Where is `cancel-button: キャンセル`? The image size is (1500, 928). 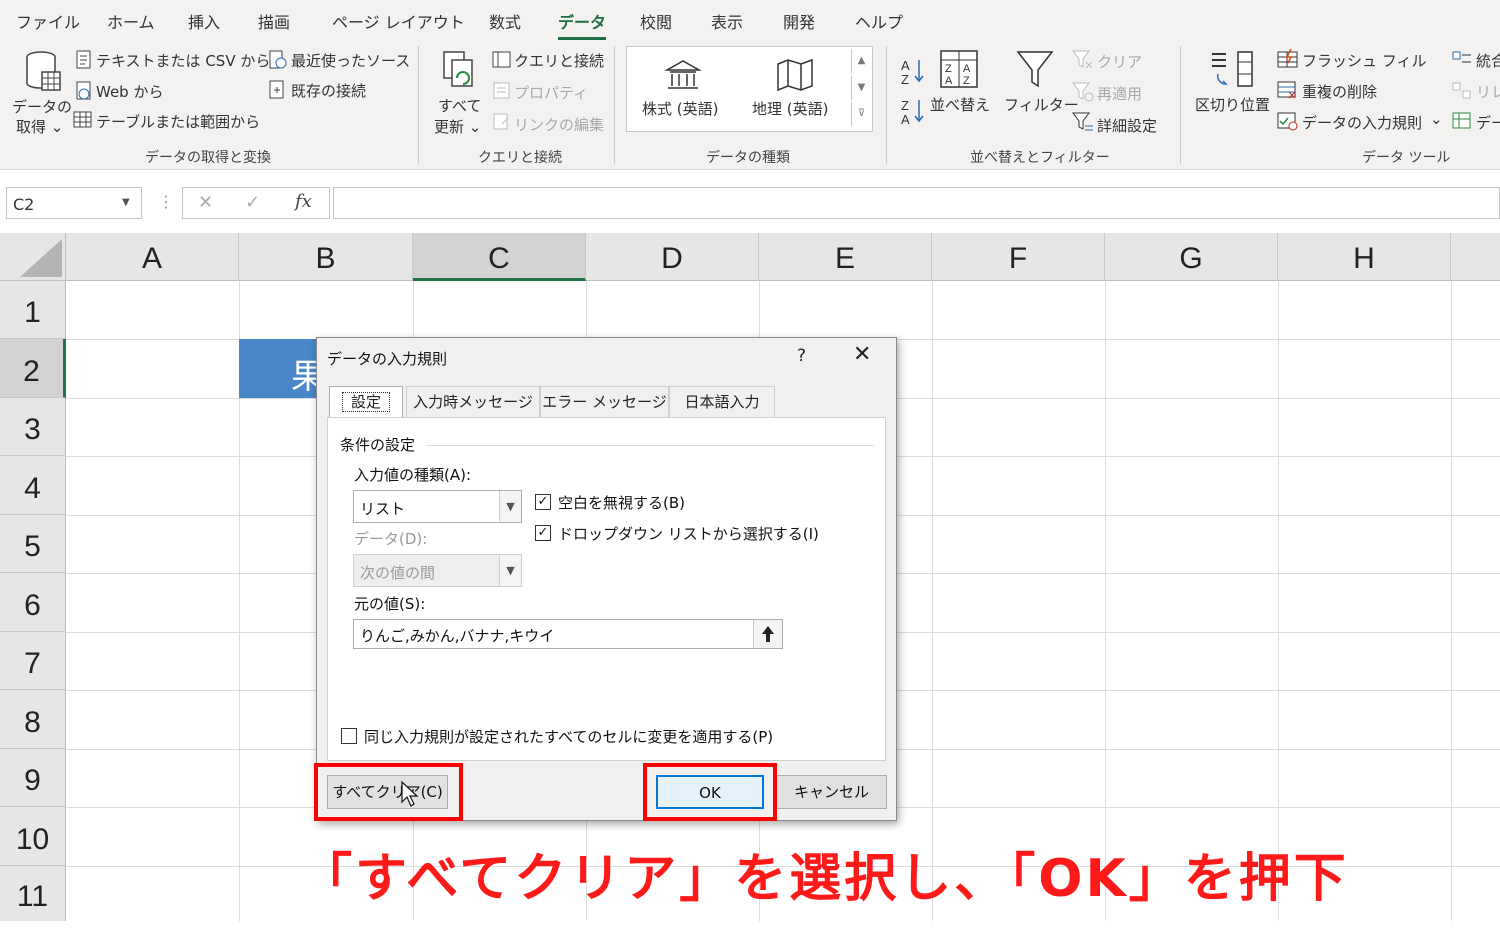
cancel-button: キャンセル is located at coordinates (831, 792).